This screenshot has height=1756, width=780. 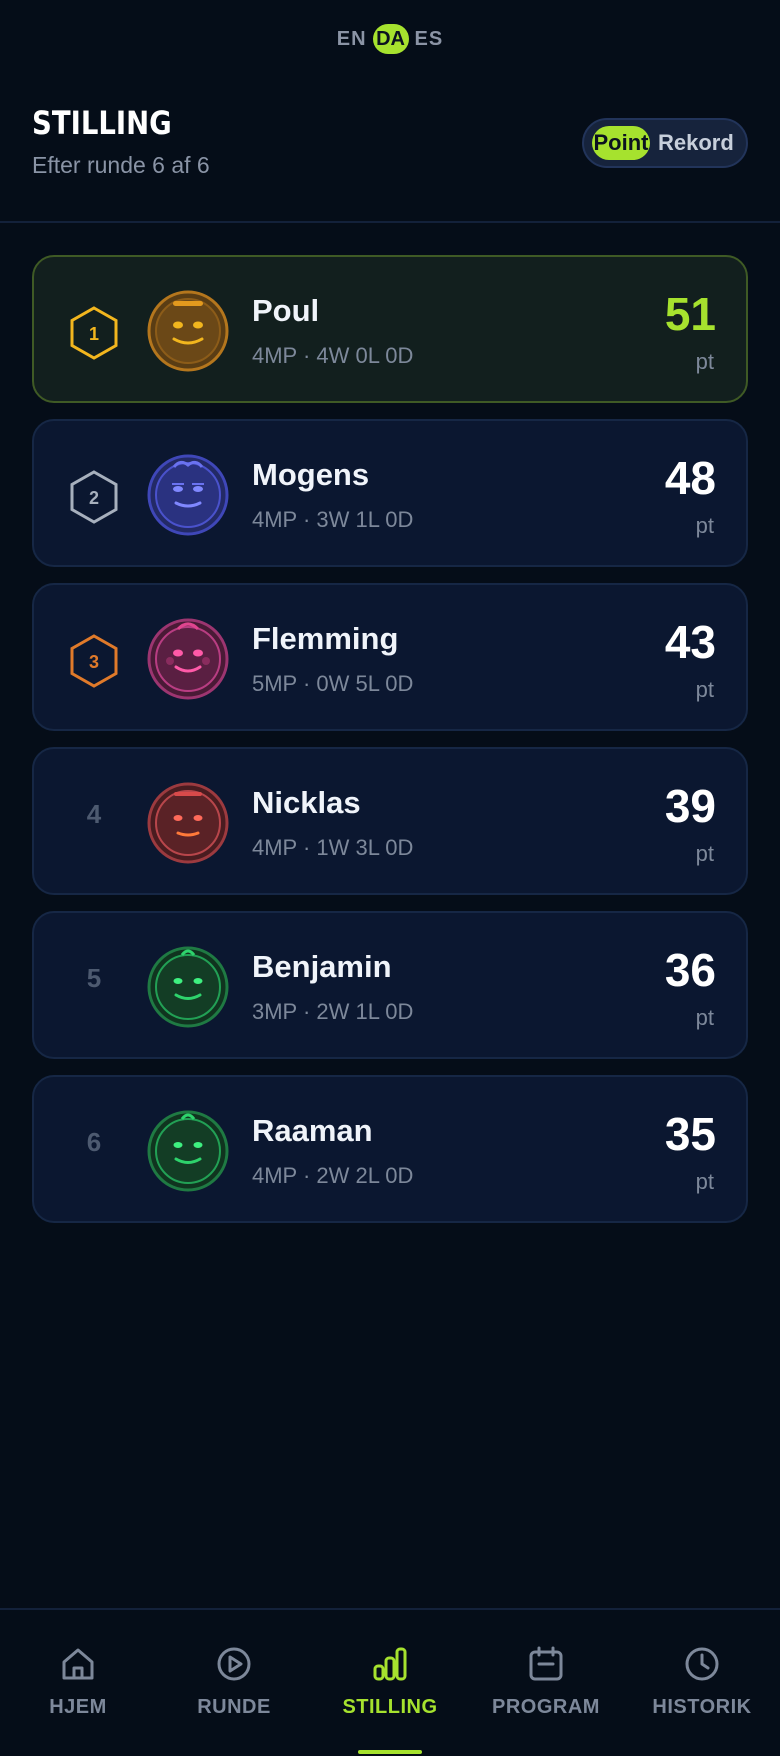 I want to click on player-score: 36, so click(x=690, y=970).